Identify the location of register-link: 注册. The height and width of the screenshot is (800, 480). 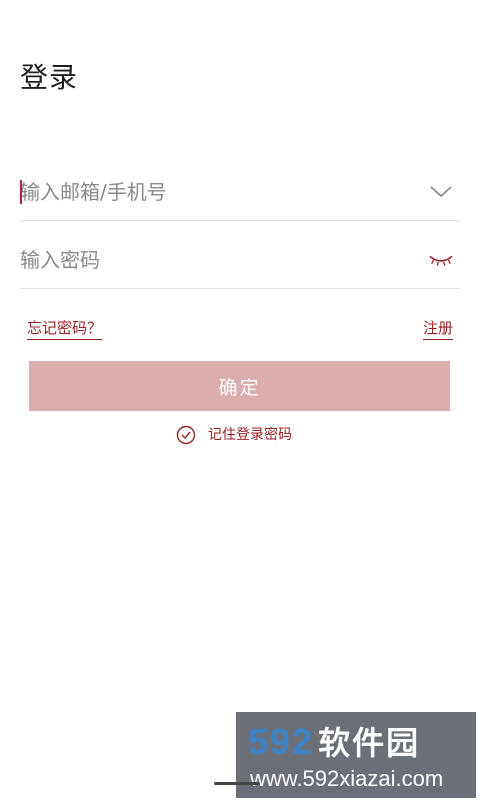
(437, 329).